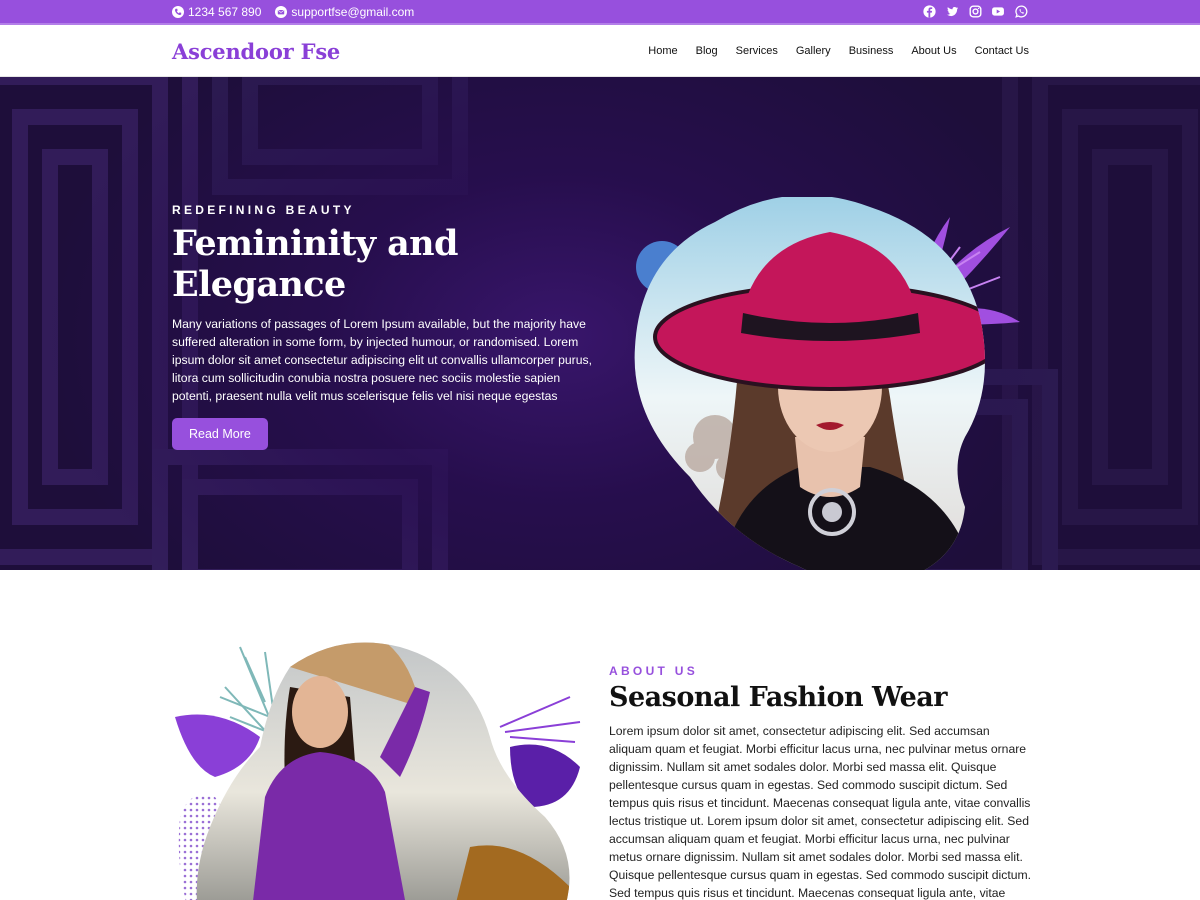 The width and height of the screenshot is (1200, 900). What do you see at coordinates (662, 51) in the screenshot?
I see `nav-home: Home` at bounding box center [662, 51].